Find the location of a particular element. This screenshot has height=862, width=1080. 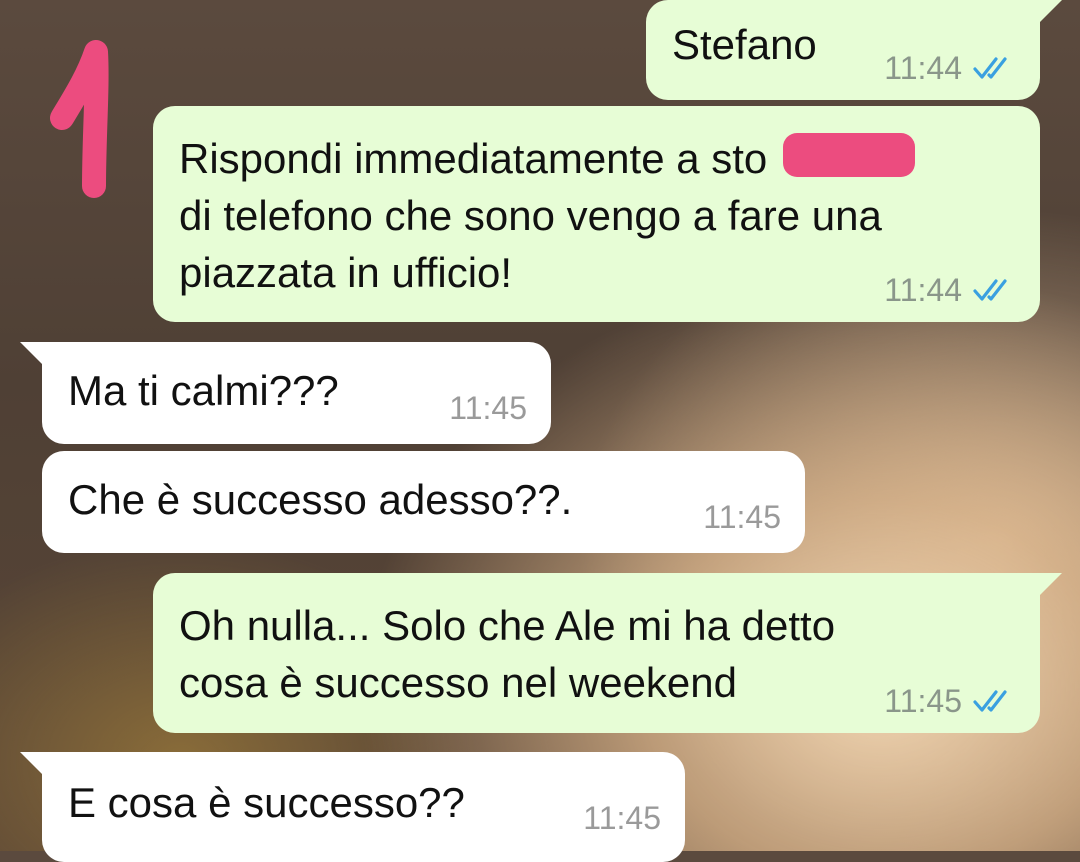

message-text: Che è successo adesso??. is located at coordinates (320, 499).